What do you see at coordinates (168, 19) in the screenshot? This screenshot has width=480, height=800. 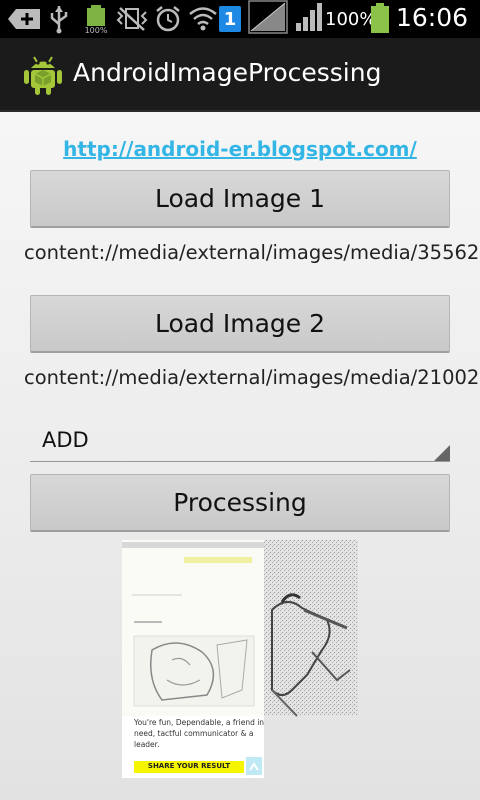 I see `alarm-clock-icon` at bounding box center [168, 19].